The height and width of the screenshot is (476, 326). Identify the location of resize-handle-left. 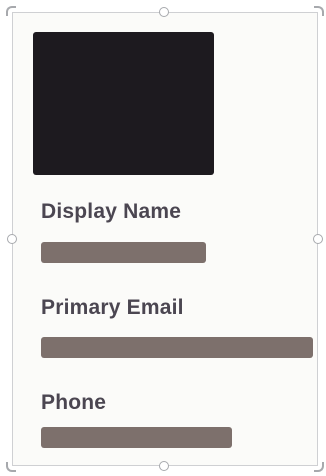
(12, 239).